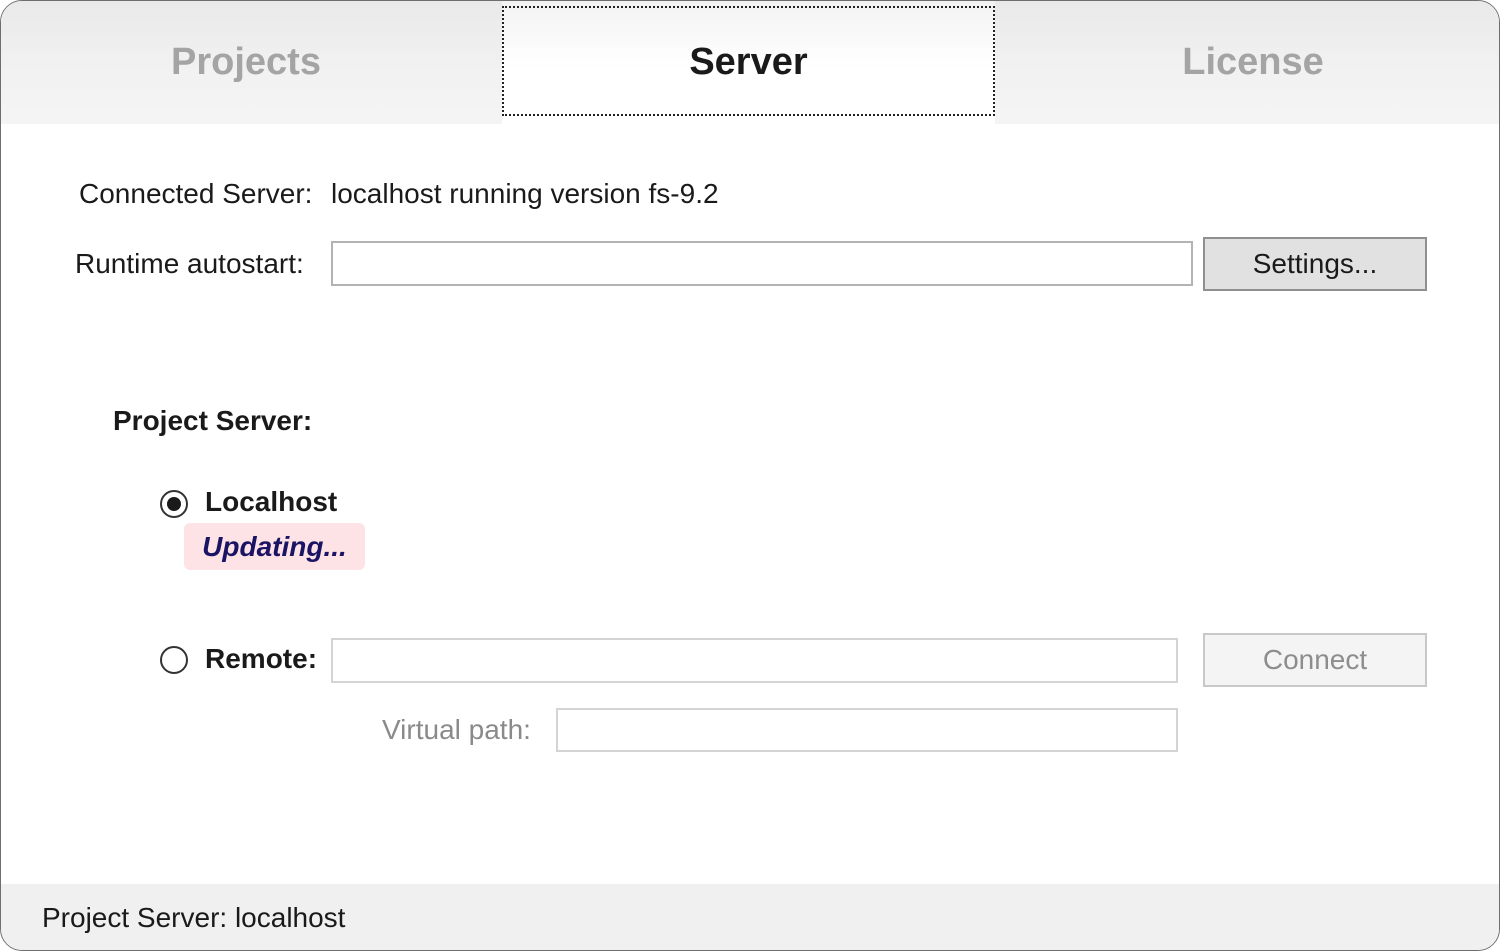 This screenshot has width=1500, height=951. Describe the element at coordinates (194, 917) in the screenshot. I see `status-bar-text: Project Server: localhost` at that location.